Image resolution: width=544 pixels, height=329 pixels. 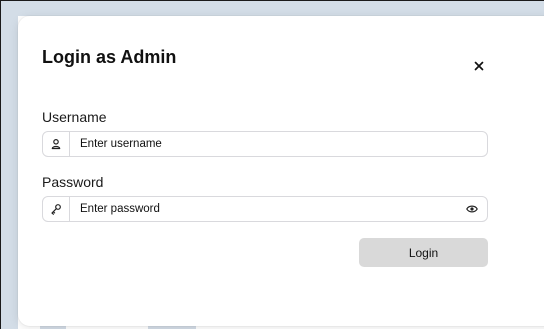 I want to click on password-field, so click(x=265, y=209).